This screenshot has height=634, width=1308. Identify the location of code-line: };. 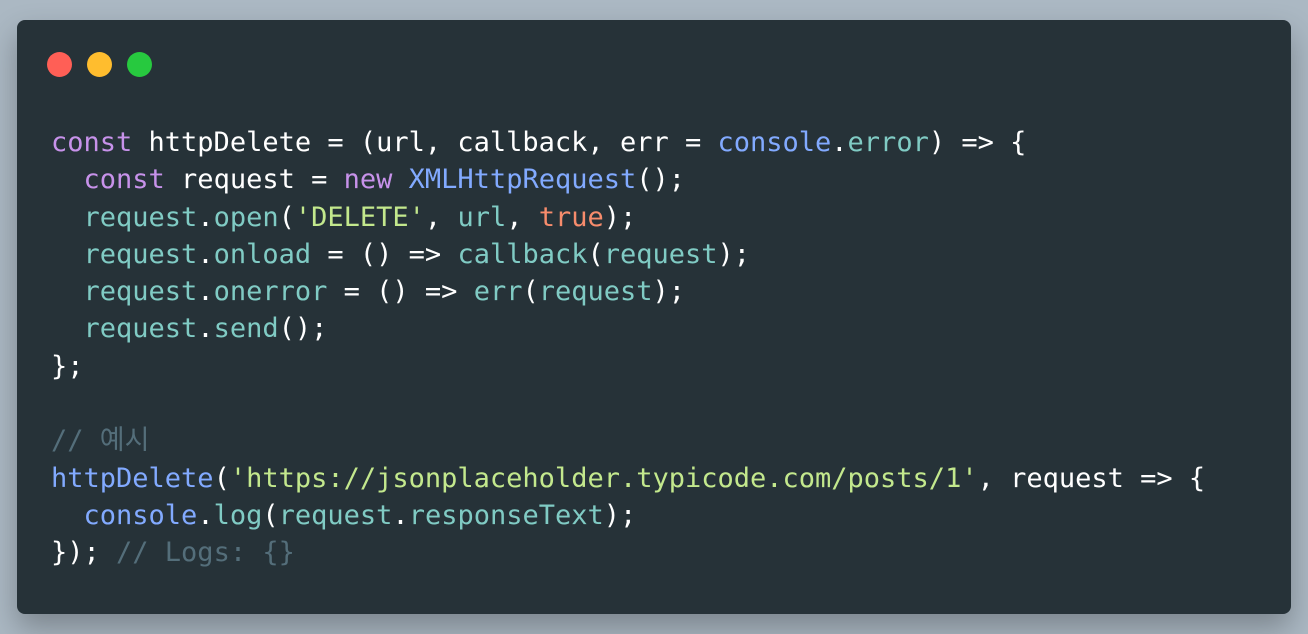
(628, 366).